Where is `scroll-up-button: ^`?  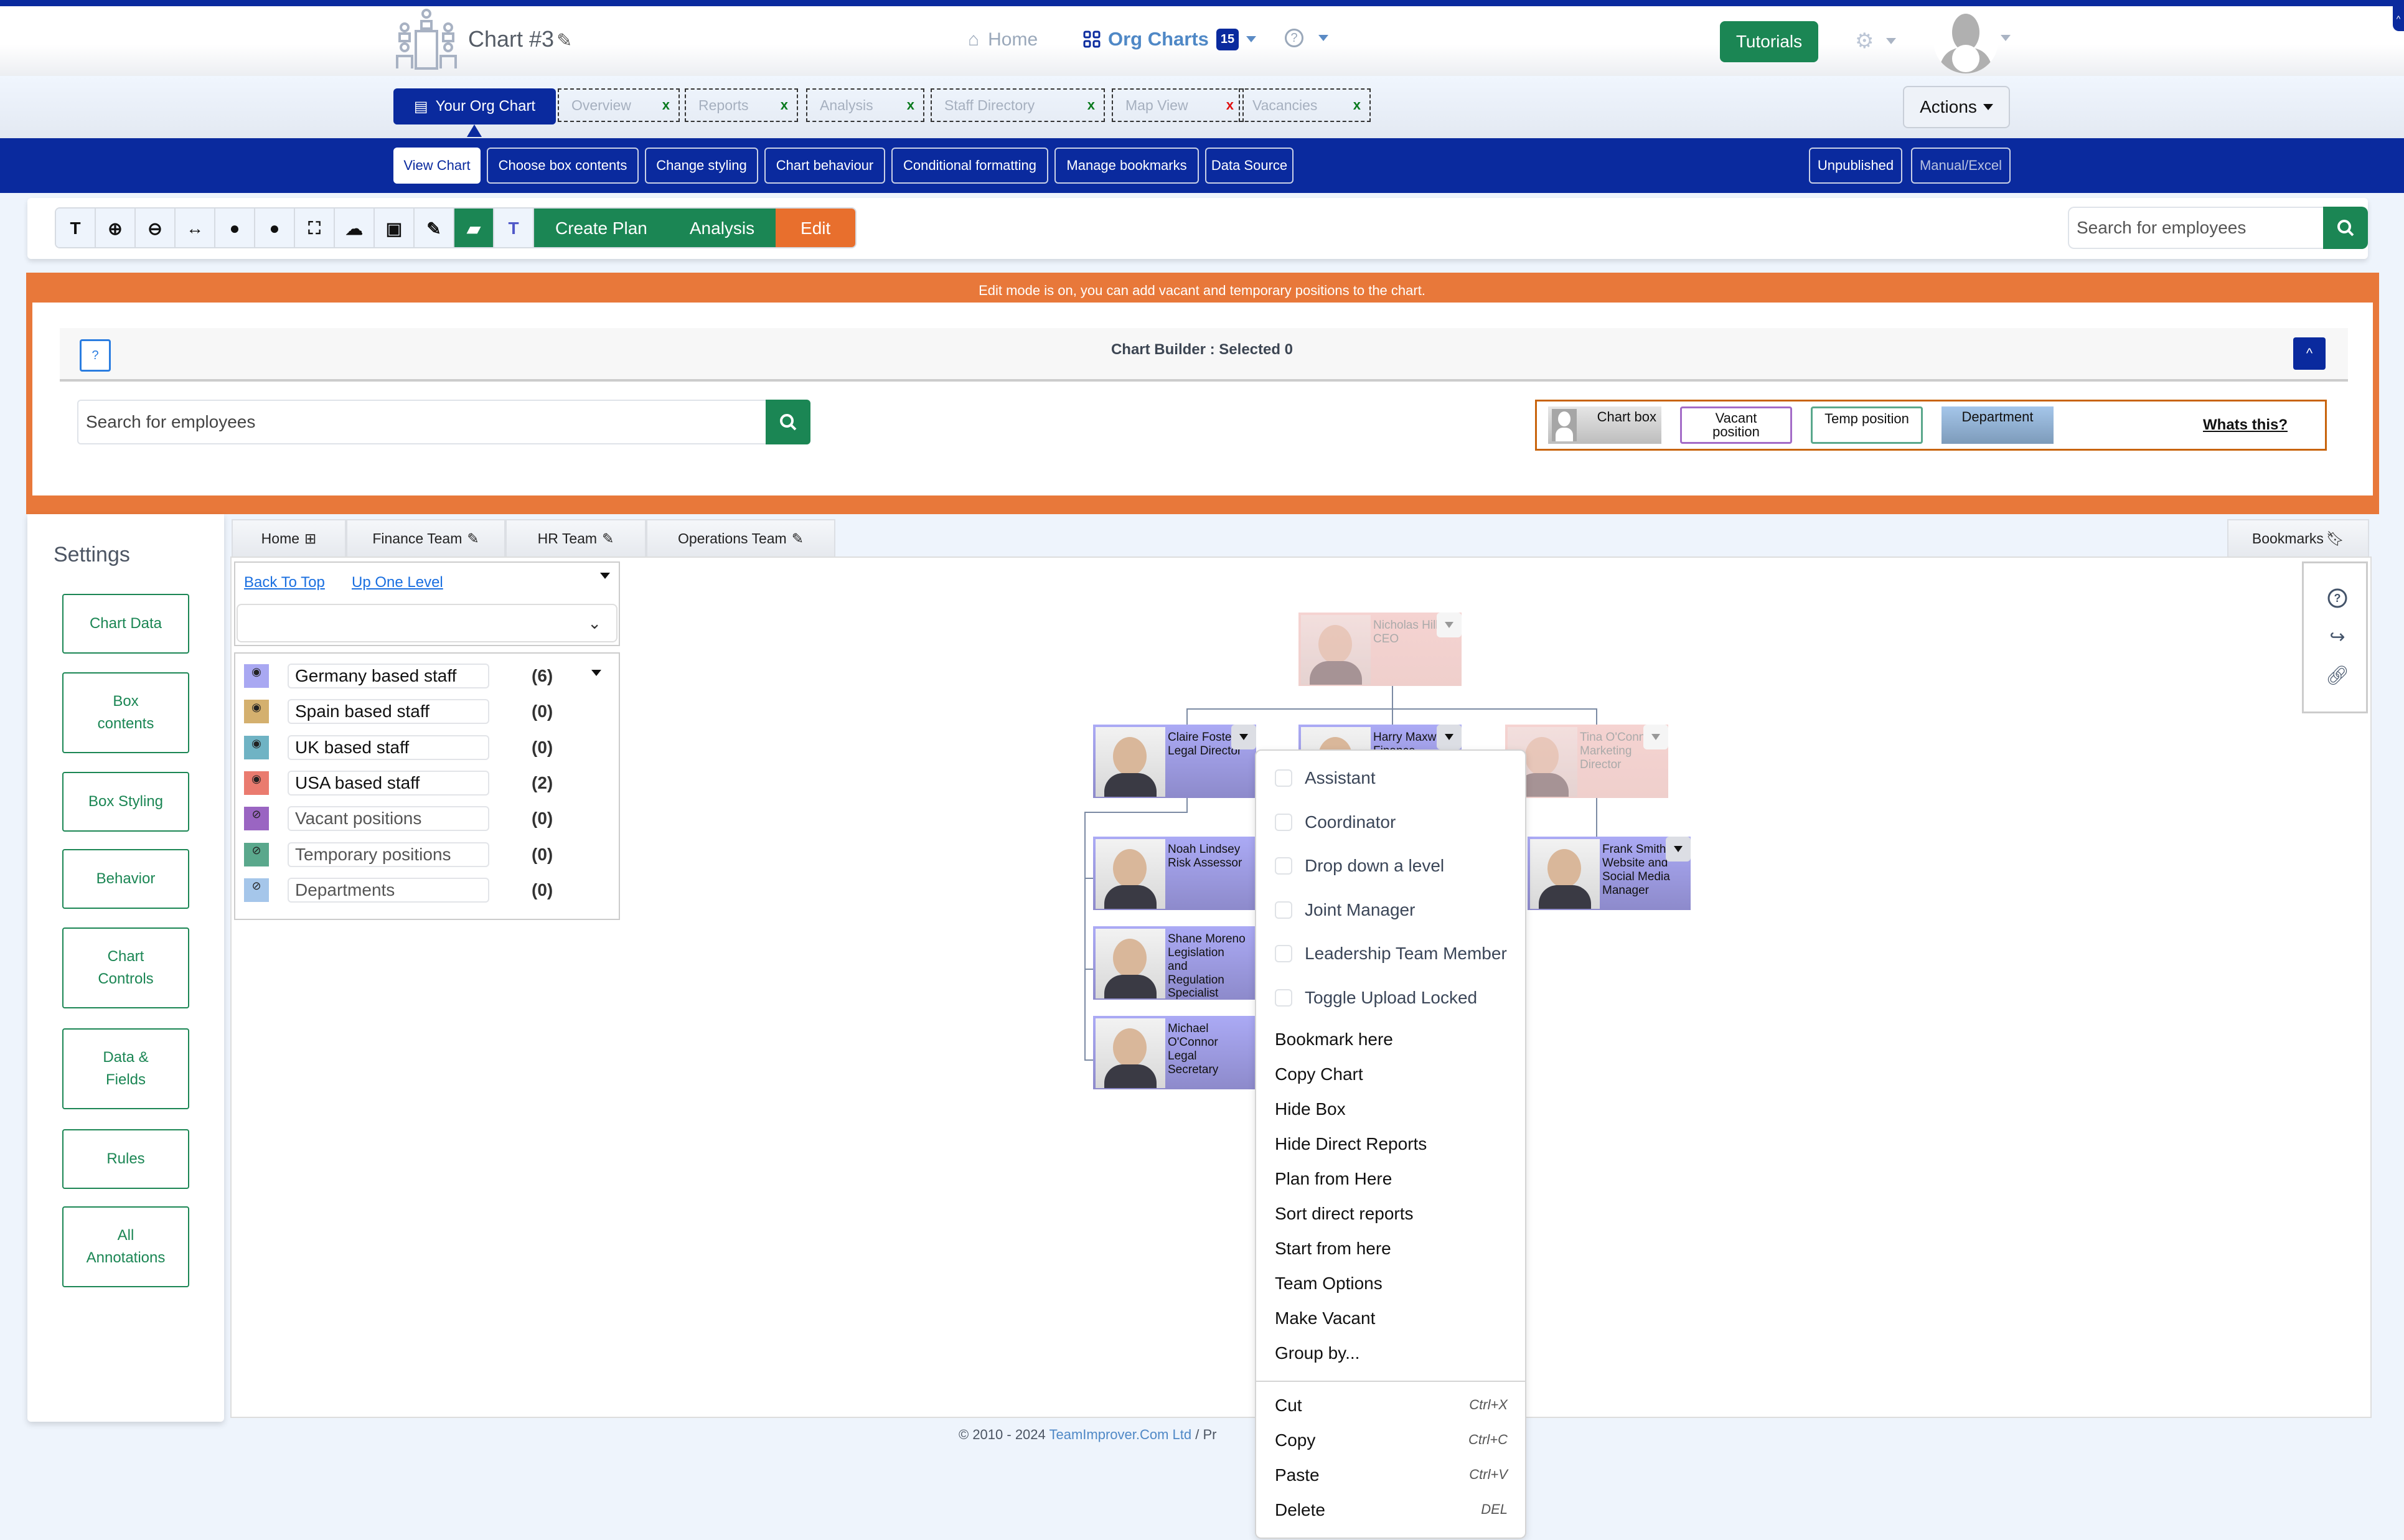 scroll-up-button: ^ is located at coordinates (2398, 18).